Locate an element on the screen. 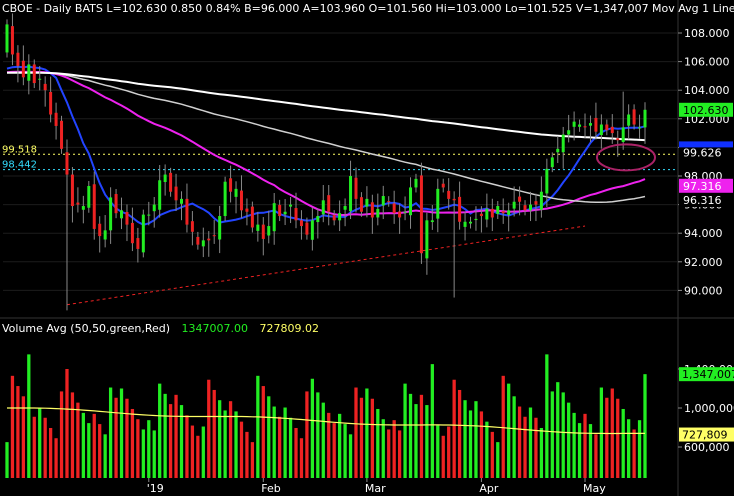 The height and width of the screenshot is (496, 734). date-tick-label: Apr is located at coordinates (489, 488).